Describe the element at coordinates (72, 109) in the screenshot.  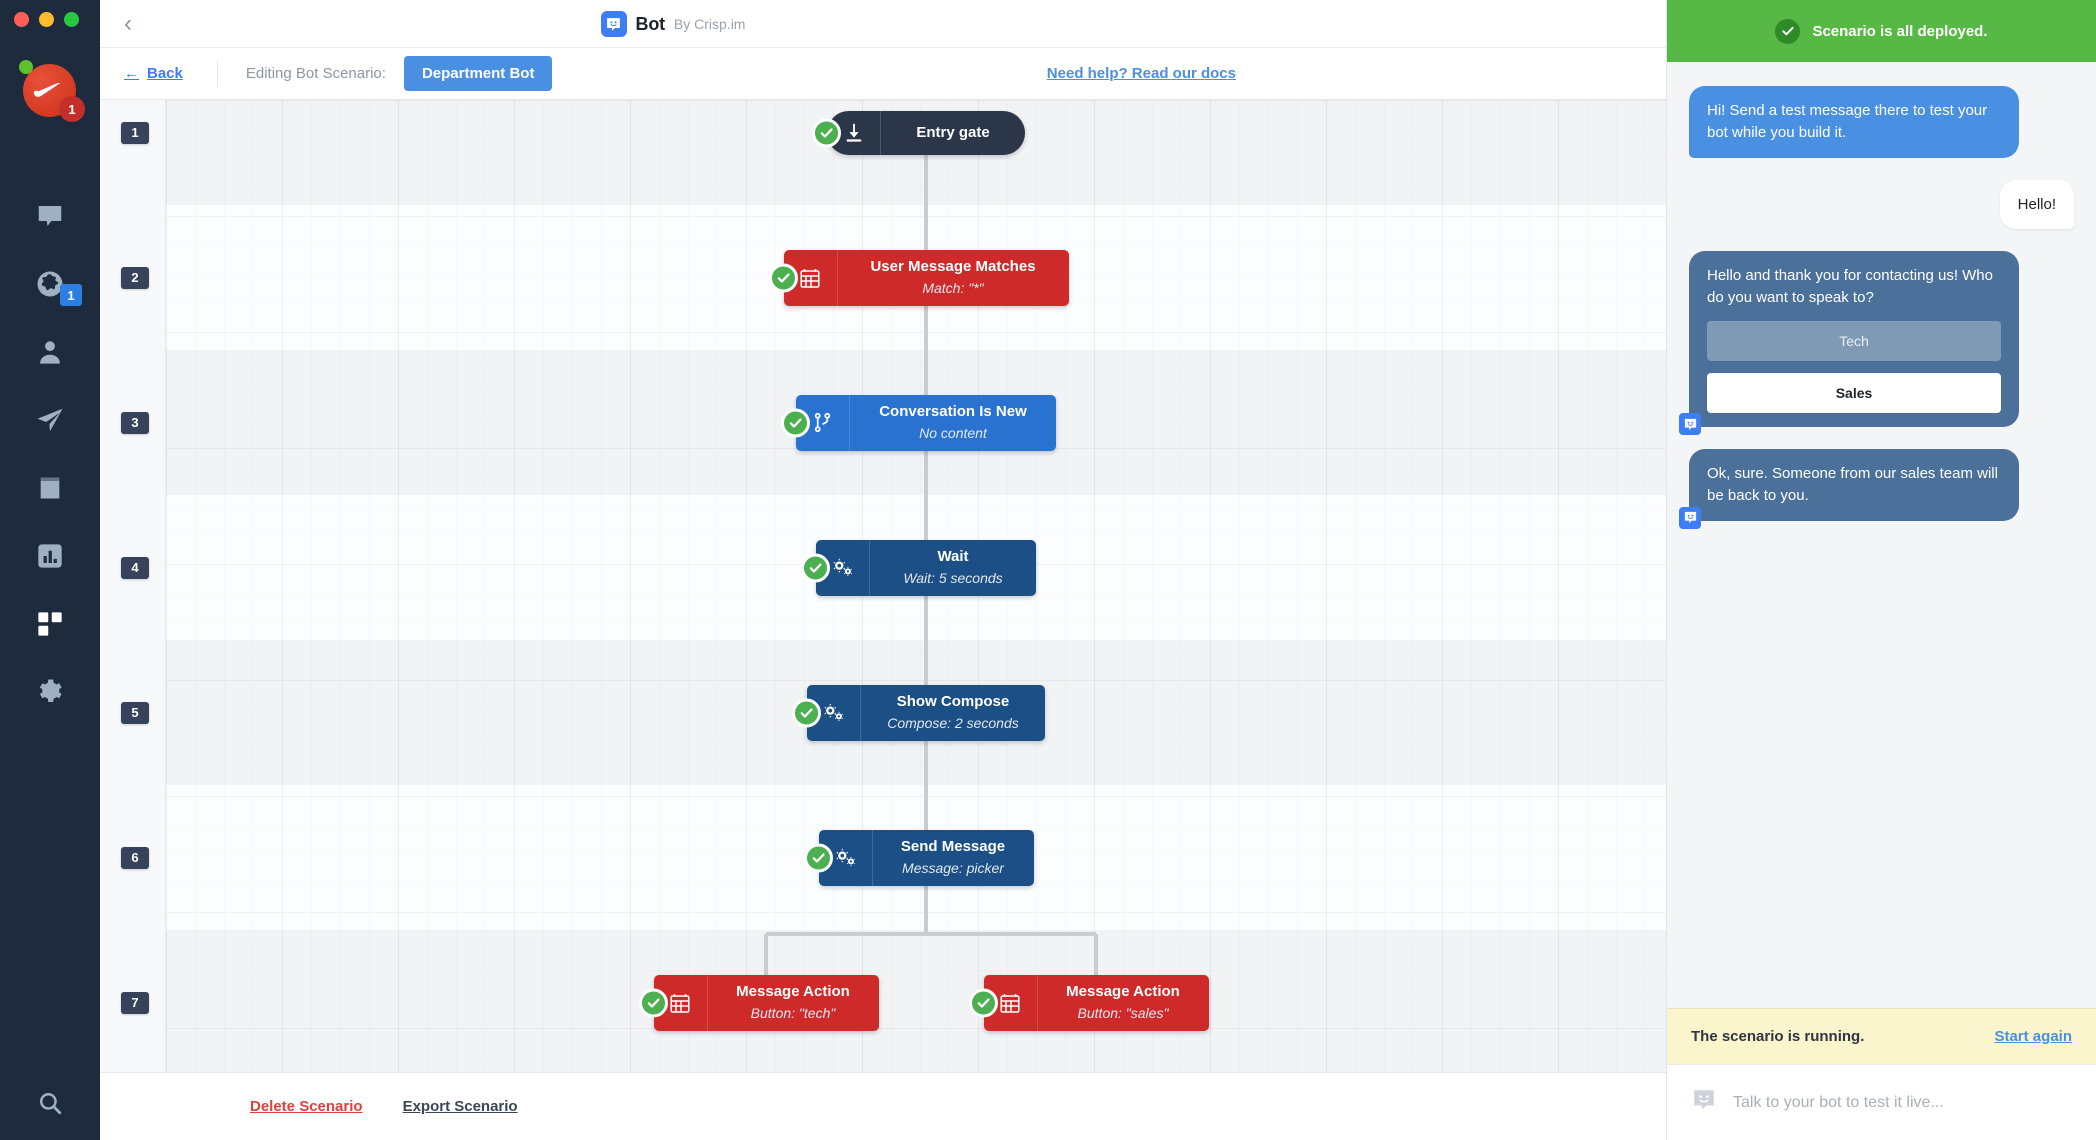
I see `avatar-badge-count: 1` at that location.